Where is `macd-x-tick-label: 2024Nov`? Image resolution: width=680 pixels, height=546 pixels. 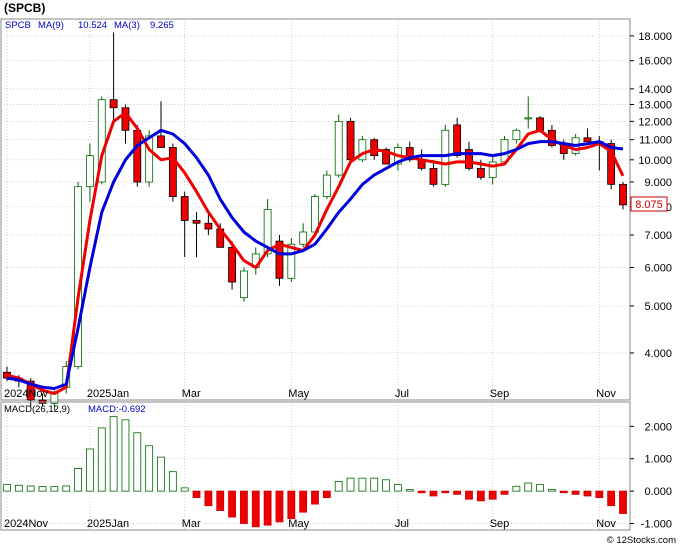 macd-x-tick-label: 2024Nov is located at coordinates (26, 524).